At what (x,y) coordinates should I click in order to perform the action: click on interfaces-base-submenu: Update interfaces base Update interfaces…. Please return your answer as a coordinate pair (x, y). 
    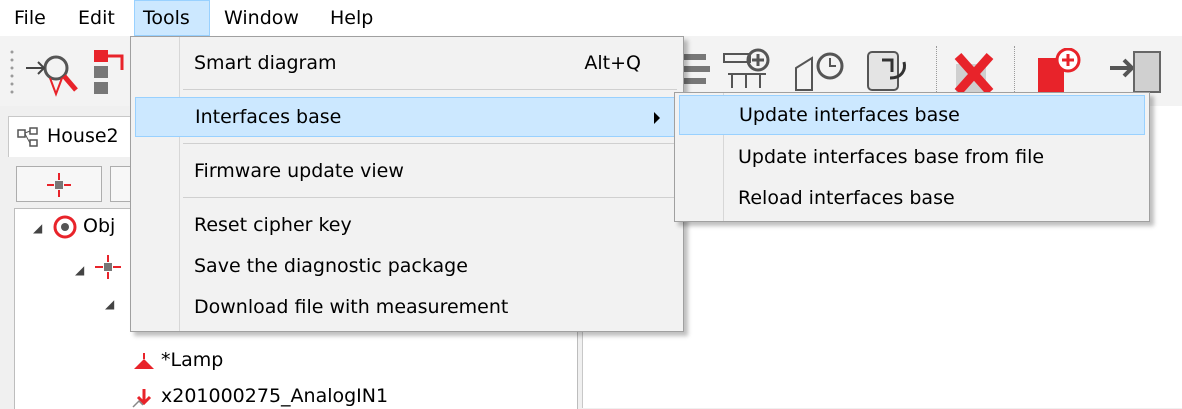
    Looking at the image, I should click on (912, 157).